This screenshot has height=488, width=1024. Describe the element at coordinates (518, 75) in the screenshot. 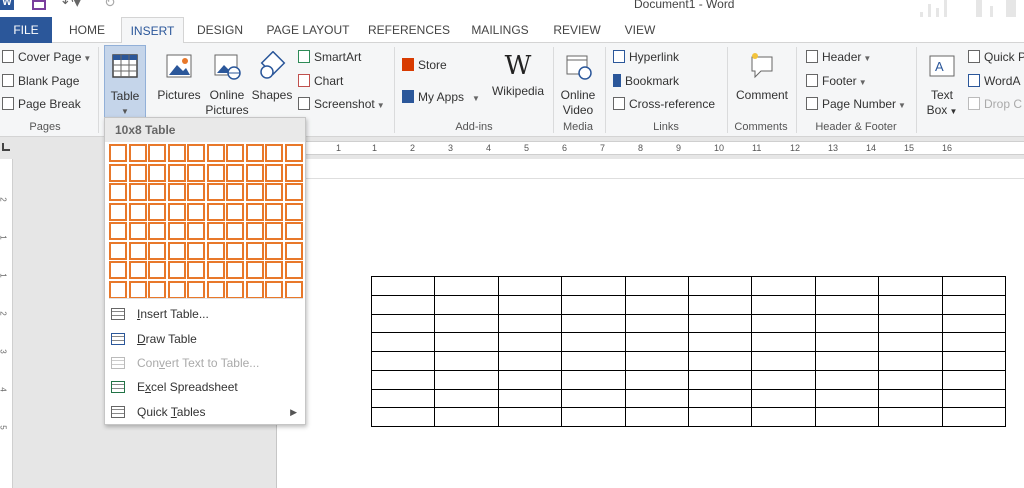

I see `wikipedia-button: W Wikipedia` at that location.